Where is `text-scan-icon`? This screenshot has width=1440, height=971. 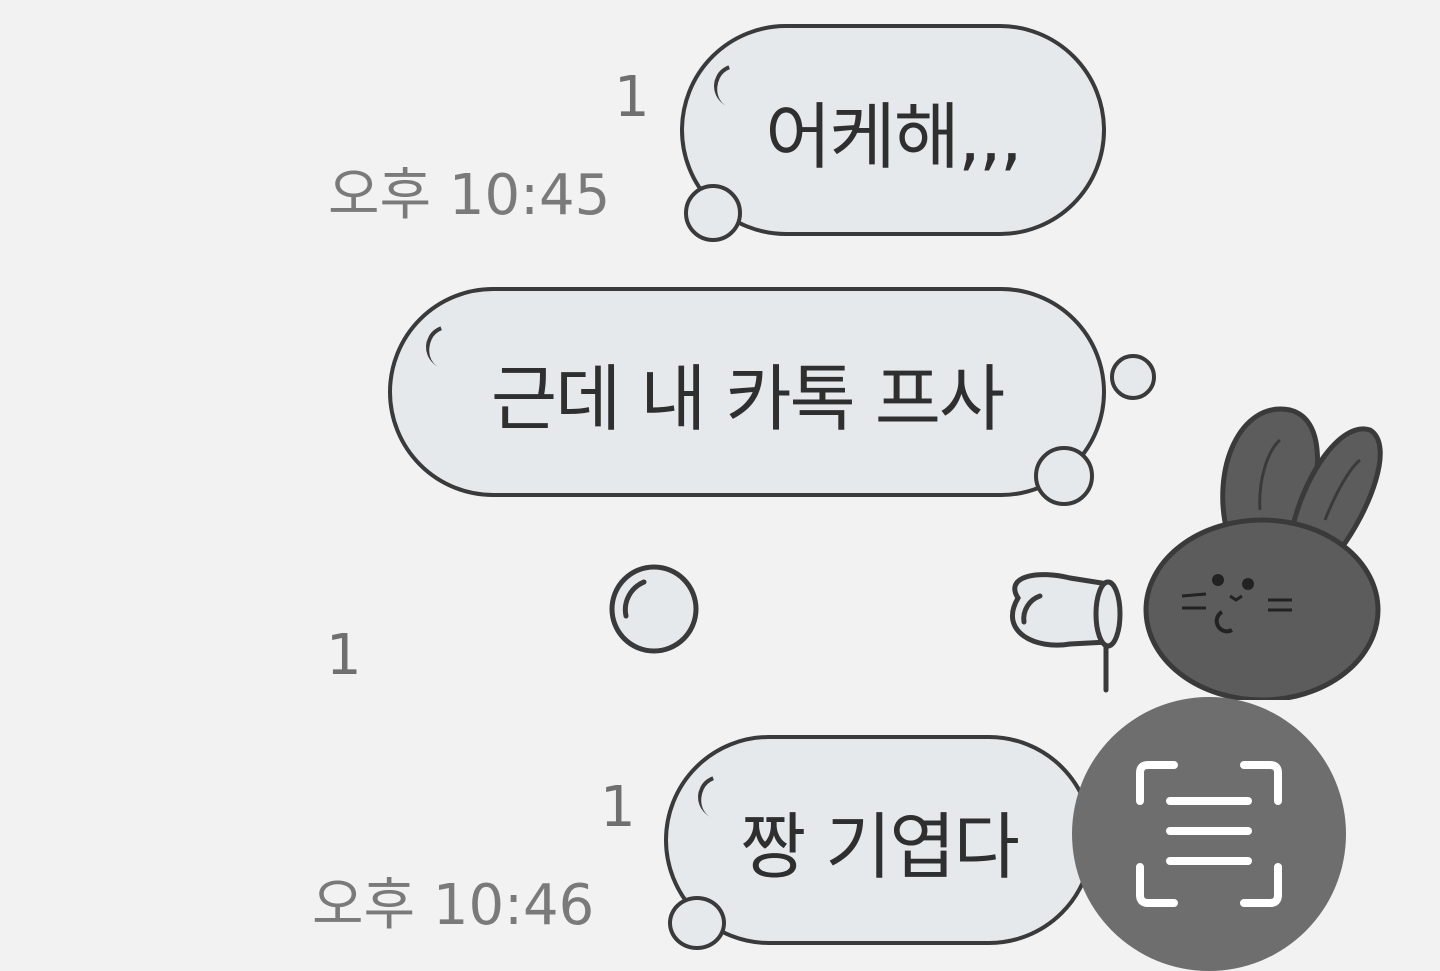 text-scan-icon is located at coordinates (1209, 834).